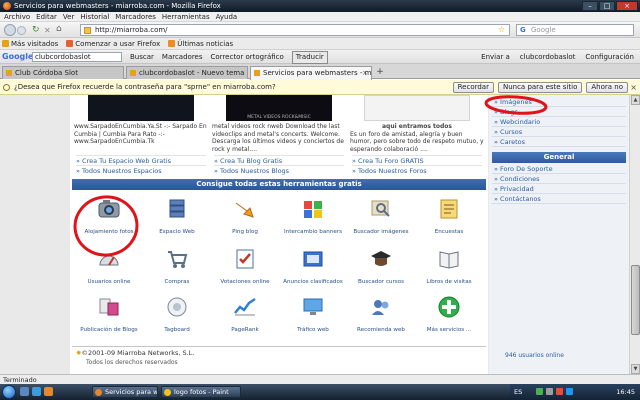  I want to click on google-traducir-button: Traducir, so click(309, 57).